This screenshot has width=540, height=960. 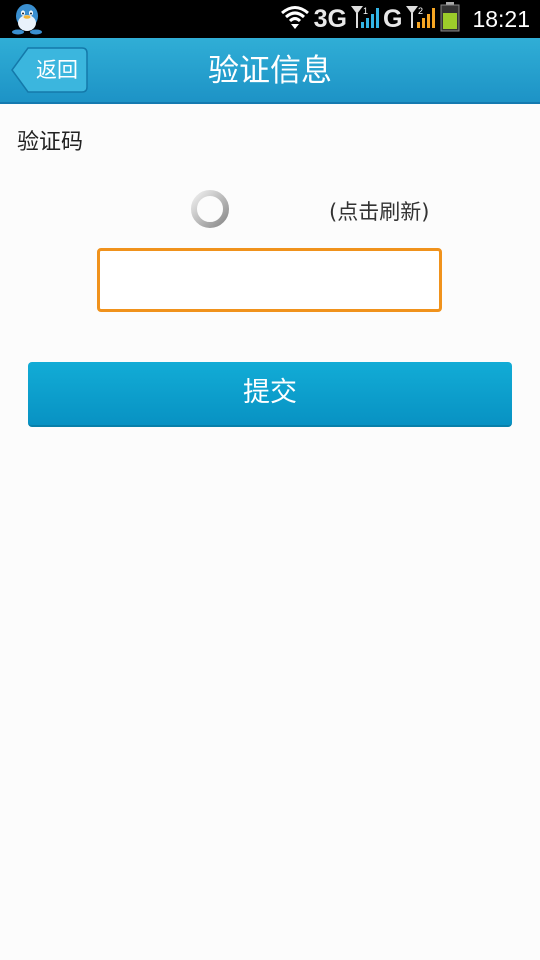 What do you see at coordinates (210, 209) in the screenshot?
I see `loading-spinner-icon` at bounding box center [210, 209].